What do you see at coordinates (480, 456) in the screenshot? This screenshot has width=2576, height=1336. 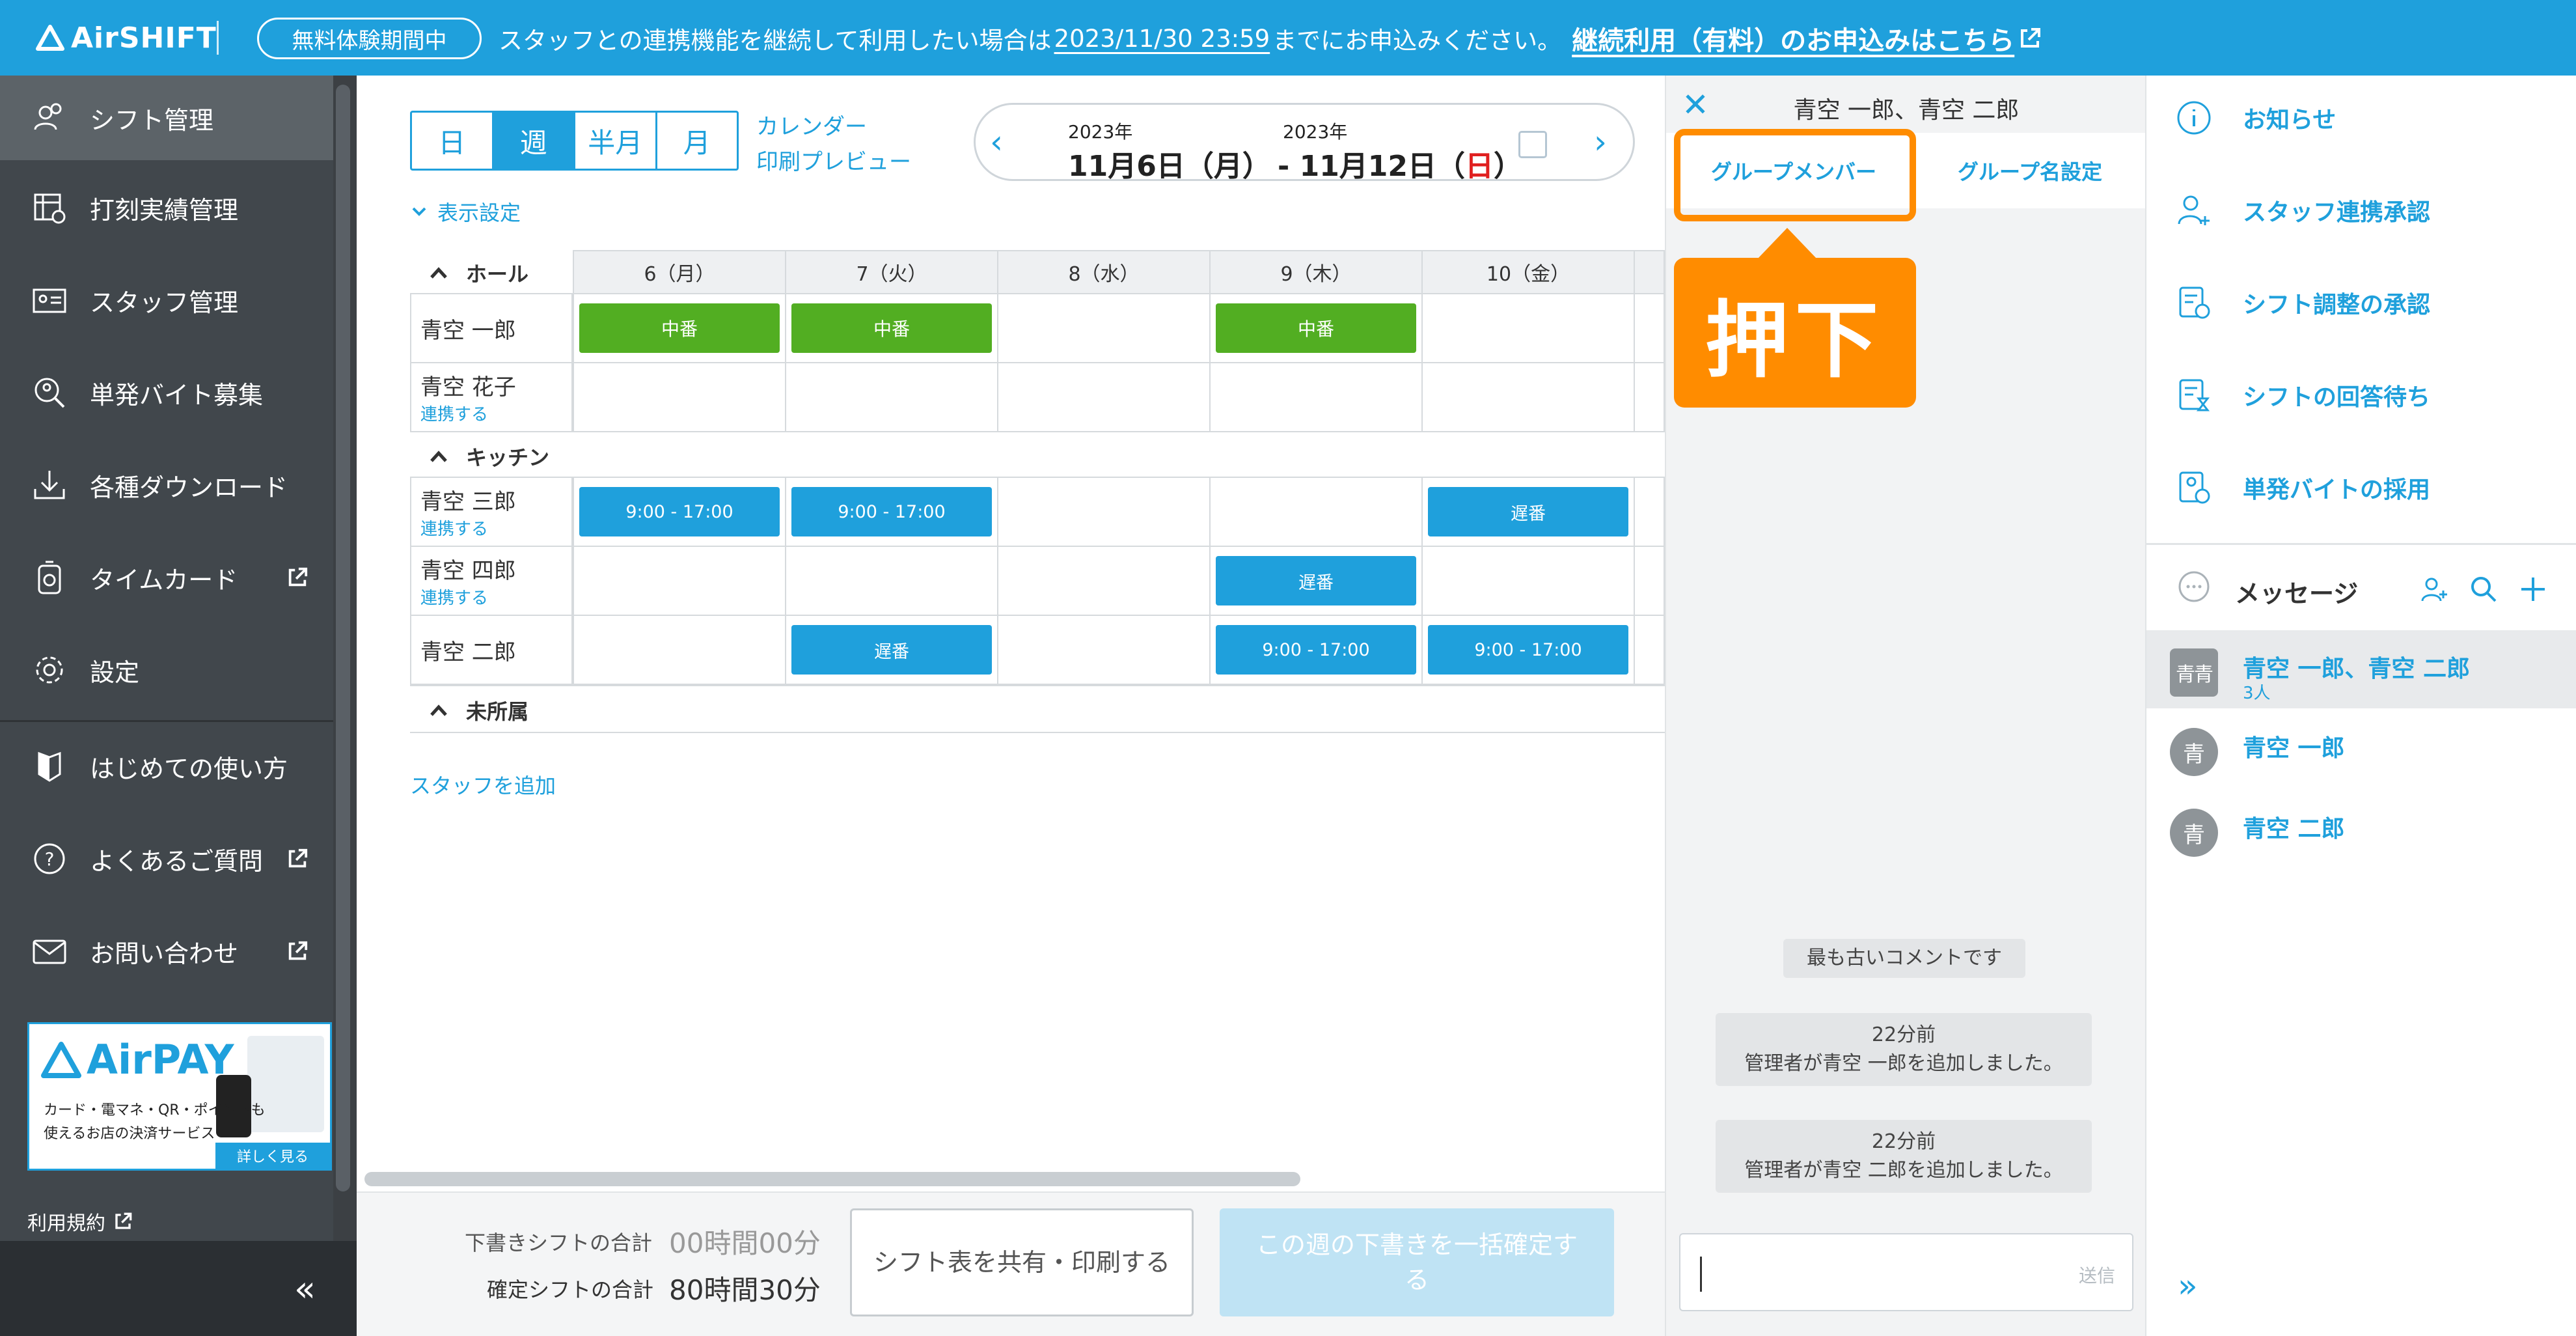 I see `section-kitchen: キッチン` at bounding box center [480, 456].